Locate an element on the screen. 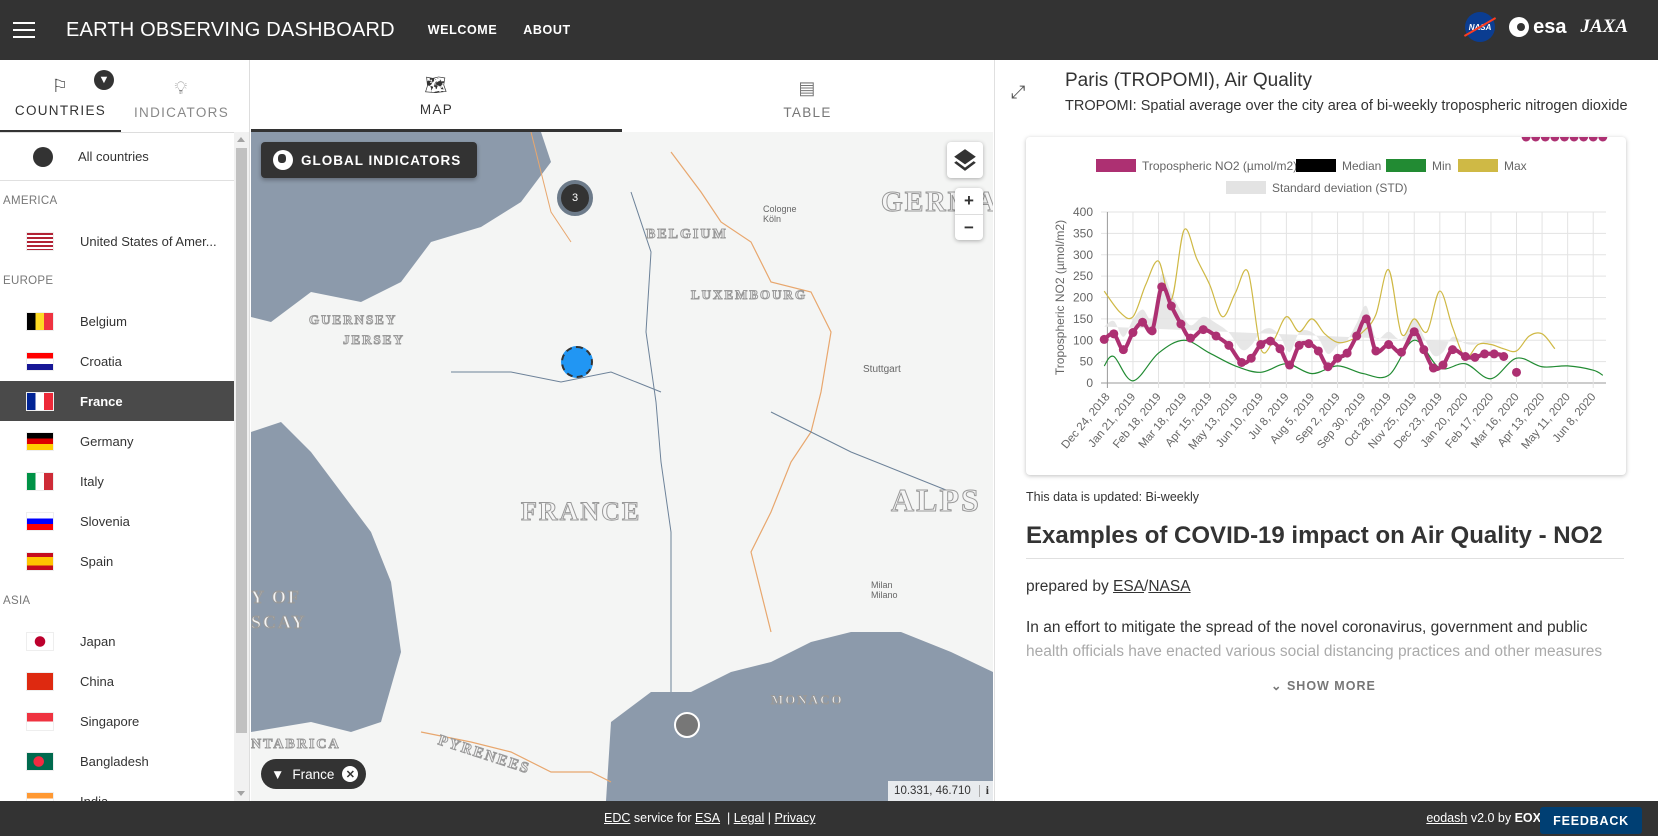 Image resolution: width=1658 pixels, height=836 pixels. panel-title: Paris (TROPOMI), Air Quality is located at coordinates (1189, 80).